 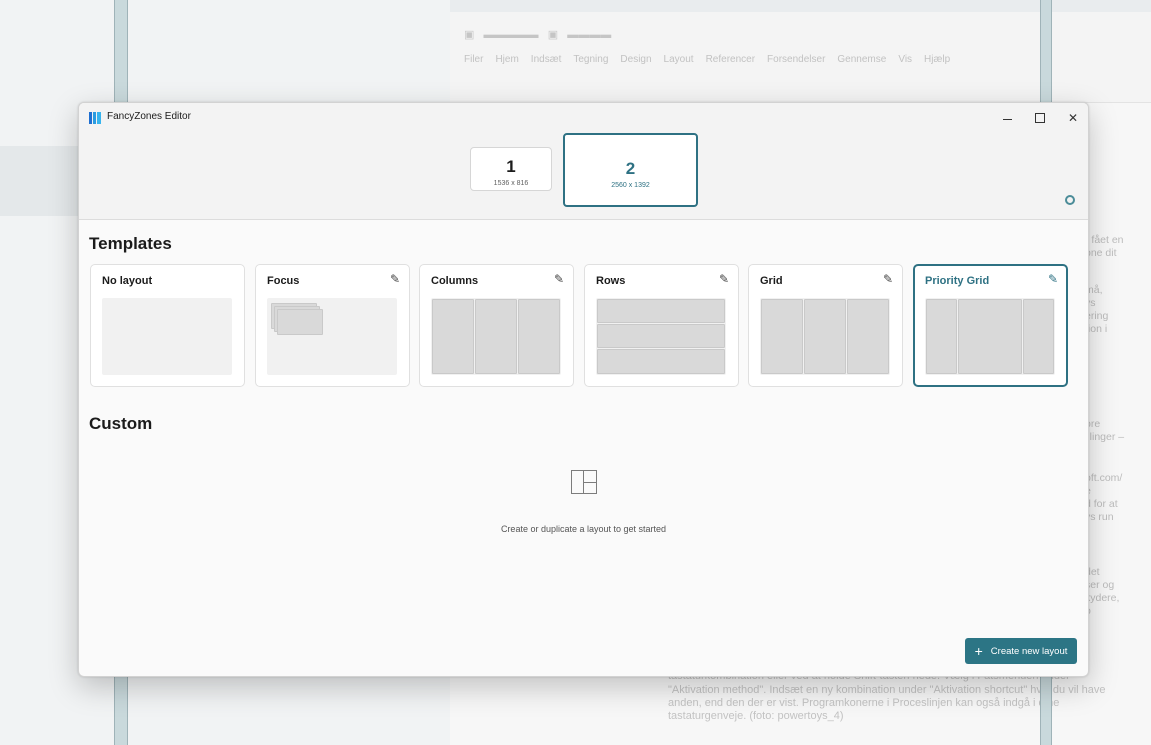 I want to click on maximize-button, so click(x=1040, y=118).